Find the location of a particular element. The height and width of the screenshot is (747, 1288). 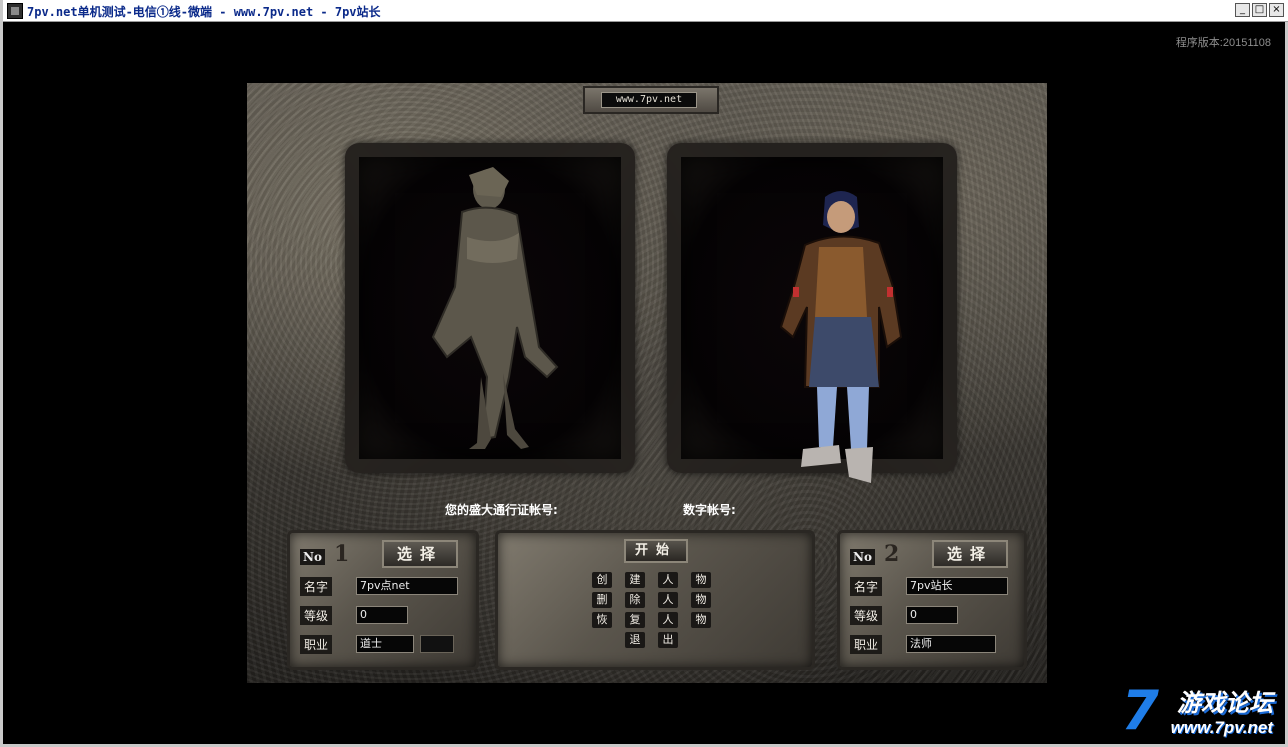

slot-2-job-label: 职业 is located at coordinates (866, 644).